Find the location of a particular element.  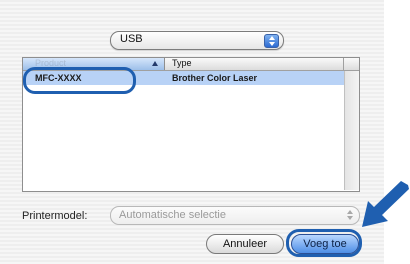

connection-type-popup: USB is located at coordinates (197, 40).